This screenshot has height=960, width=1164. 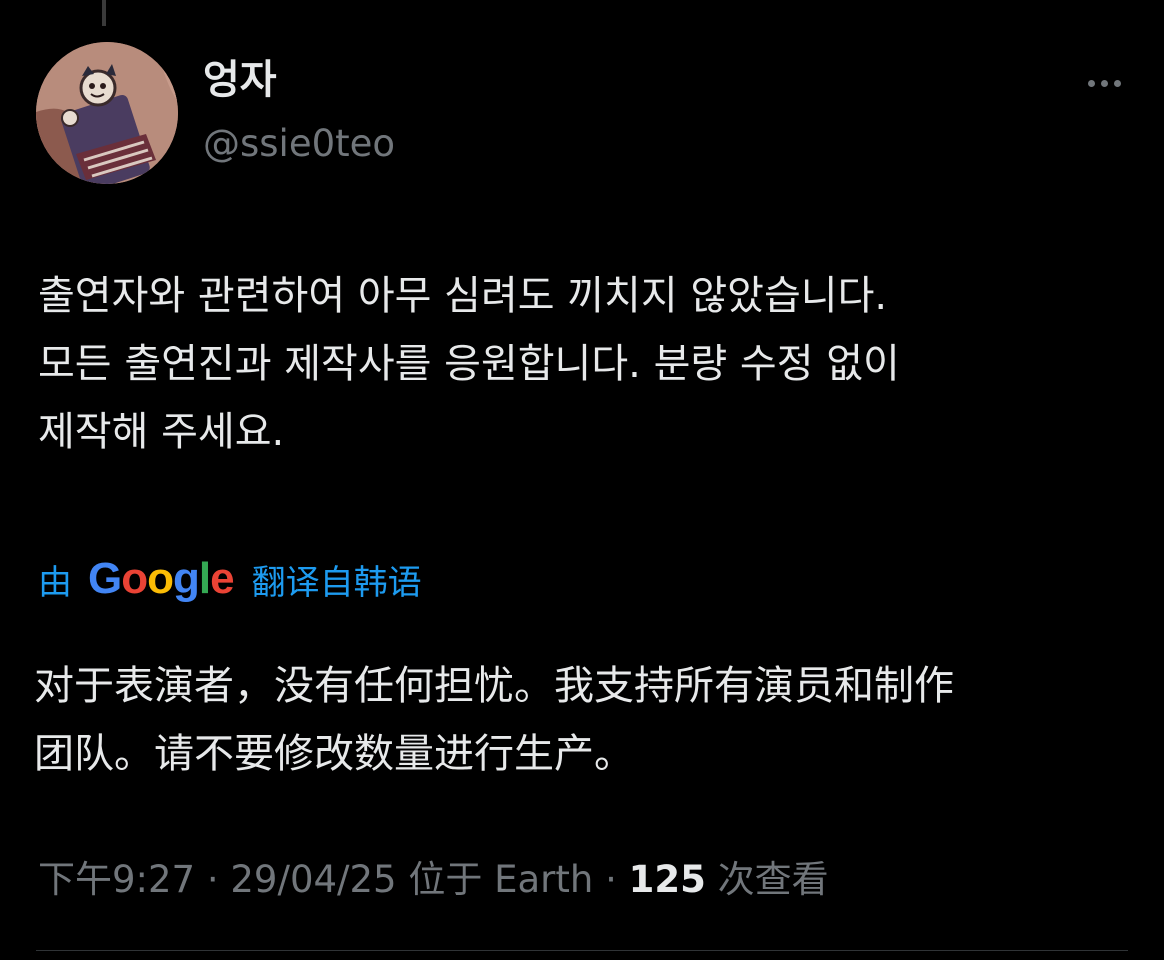 I want to click on more-horizontal-icon, so click(x=1091, y=83).